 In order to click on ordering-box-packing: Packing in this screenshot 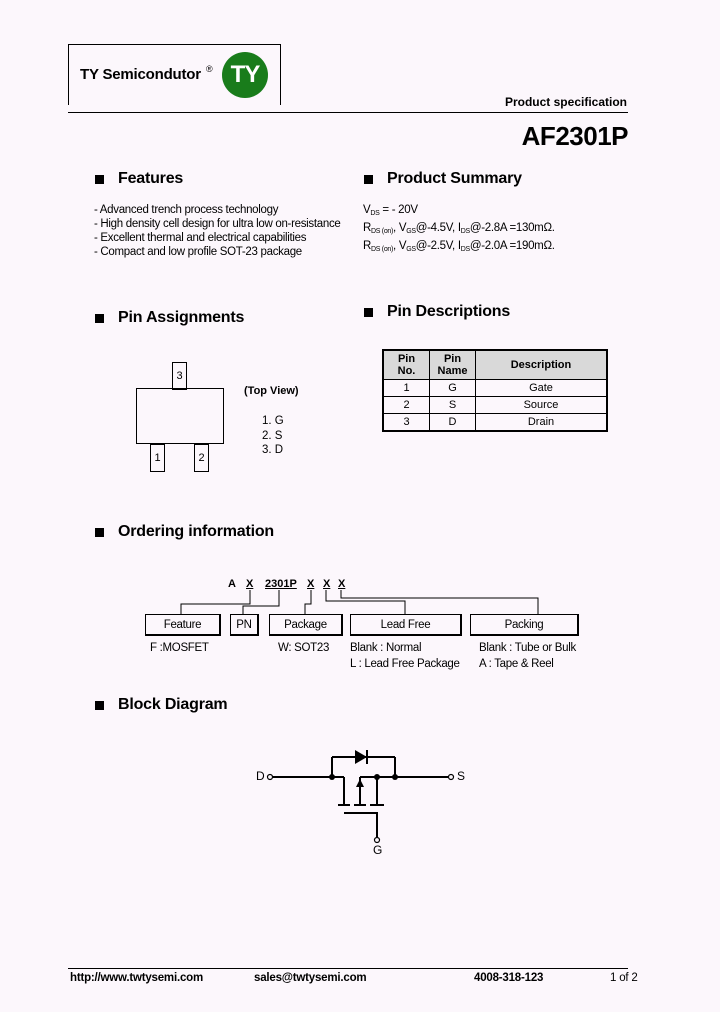, I will do `click(524, 625)`.